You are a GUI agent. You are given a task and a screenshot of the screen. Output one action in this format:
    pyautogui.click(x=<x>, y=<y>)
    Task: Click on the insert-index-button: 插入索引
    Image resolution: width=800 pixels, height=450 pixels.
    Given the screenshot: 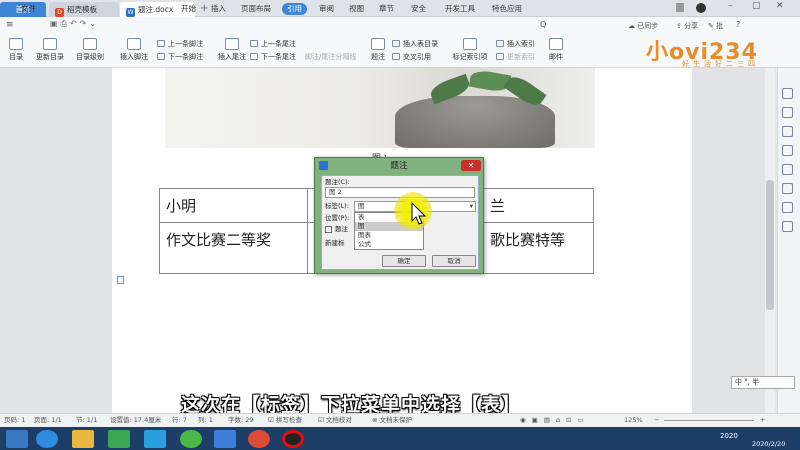 What is the action you would take?
    pyautogui.click(x=515, y=44)
    